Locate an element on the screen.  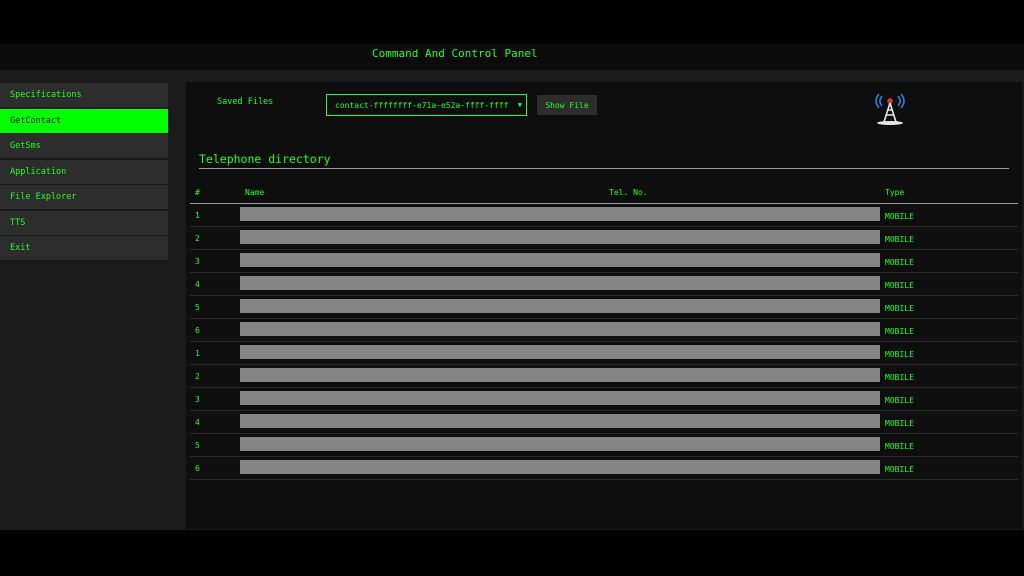
saved-files-select: contact-ffffffff-e71a-e52a-ffff-ffff ▼ is located at coordinates (426, 105).